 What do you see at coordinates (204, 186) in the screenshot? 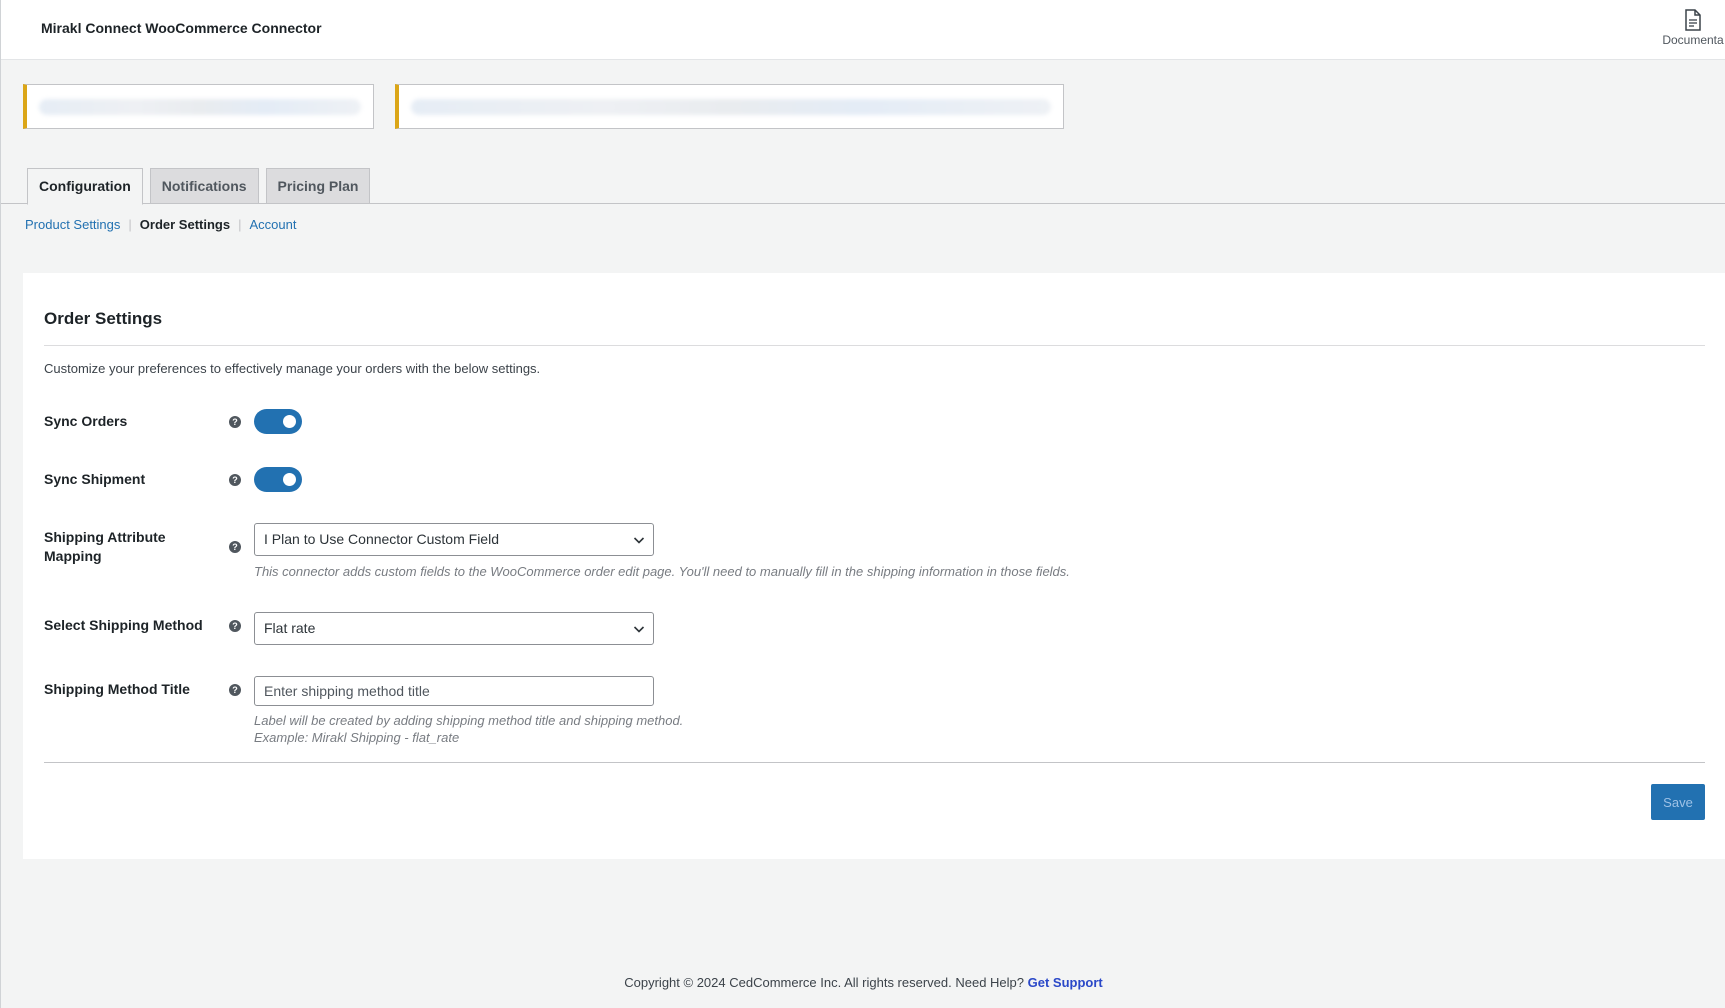
I see `tab-notifications: Notifications` at bounding box center [204, 186].